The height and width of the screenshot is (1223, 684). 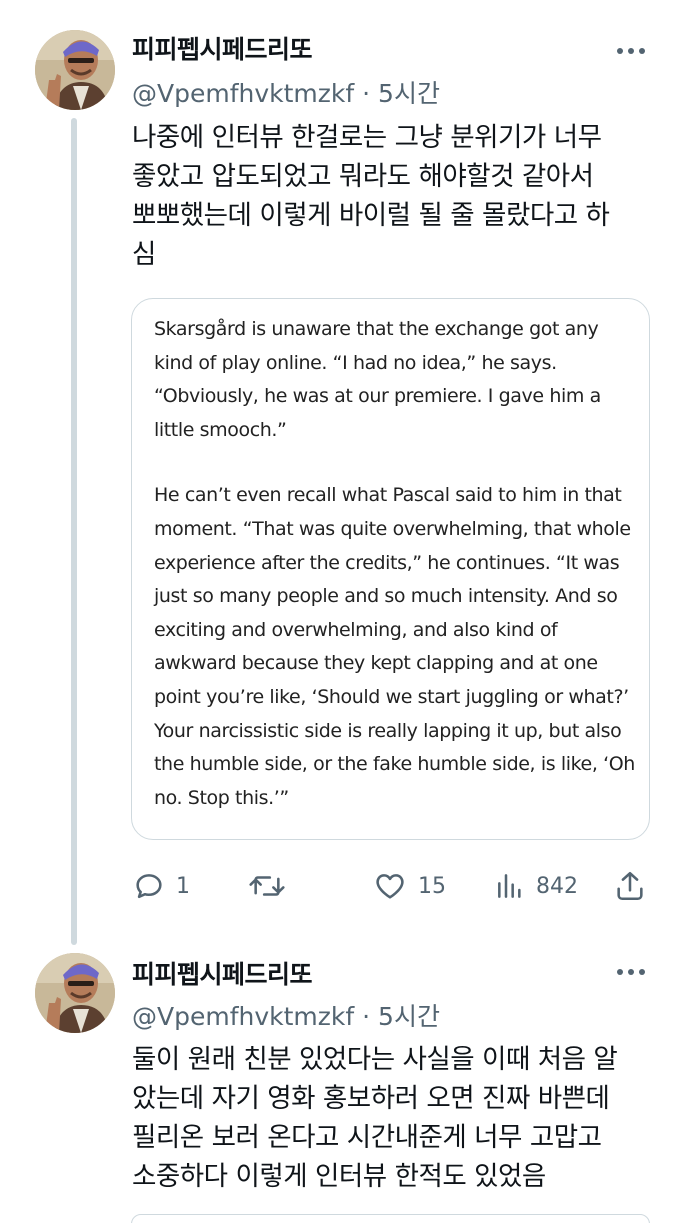 I want to click on share-button, so click(x=630, y=886).